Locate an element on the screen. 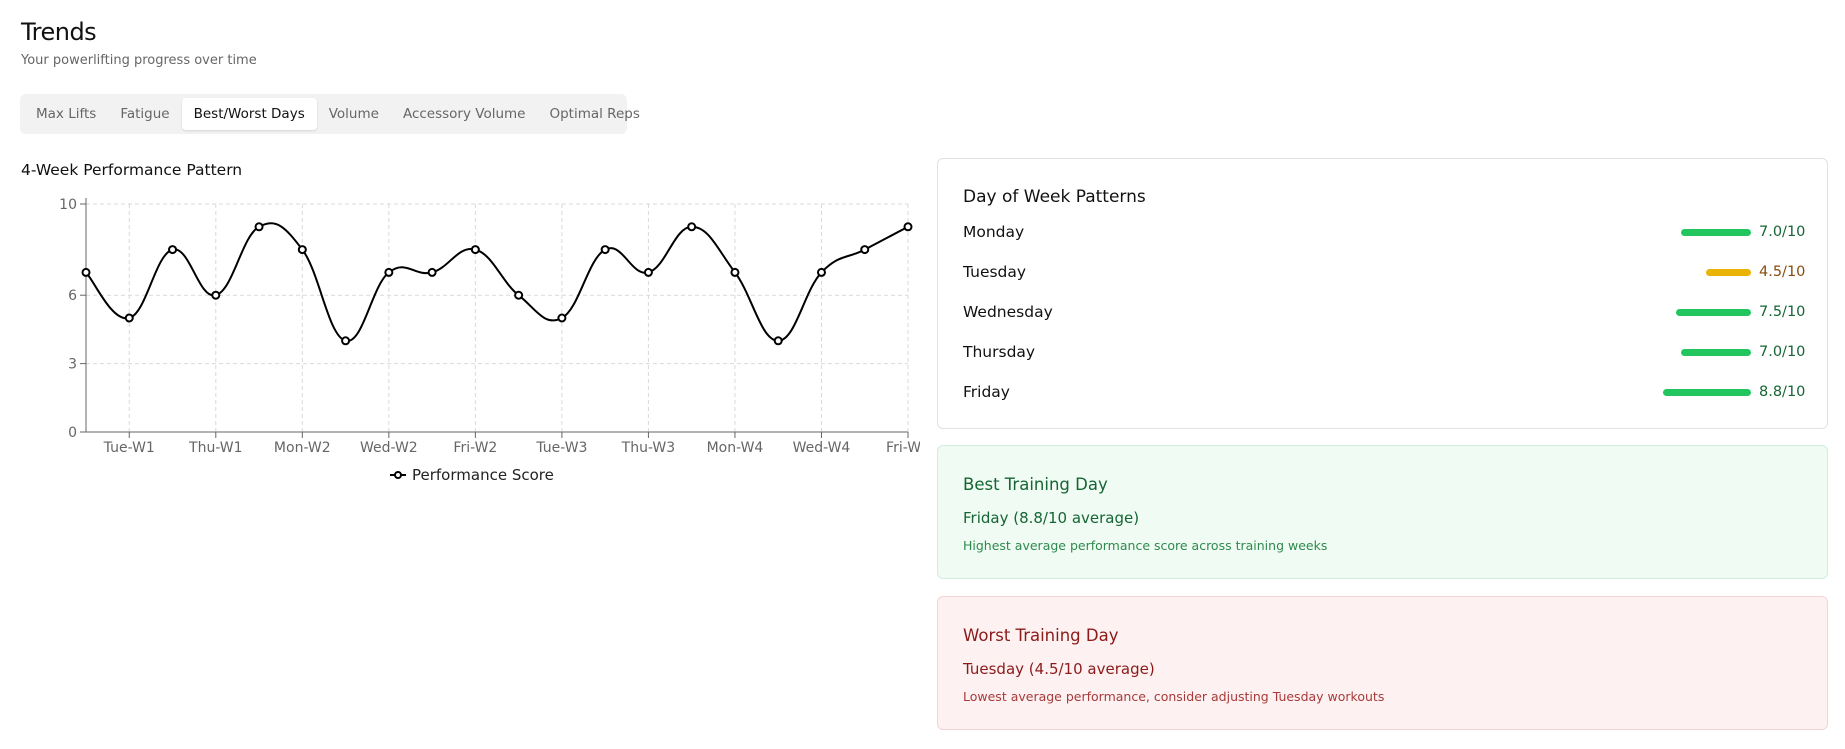 The height and width of the screenshot is (749, 1845). tab-volume: Volume is located at coordinates (354, 114).